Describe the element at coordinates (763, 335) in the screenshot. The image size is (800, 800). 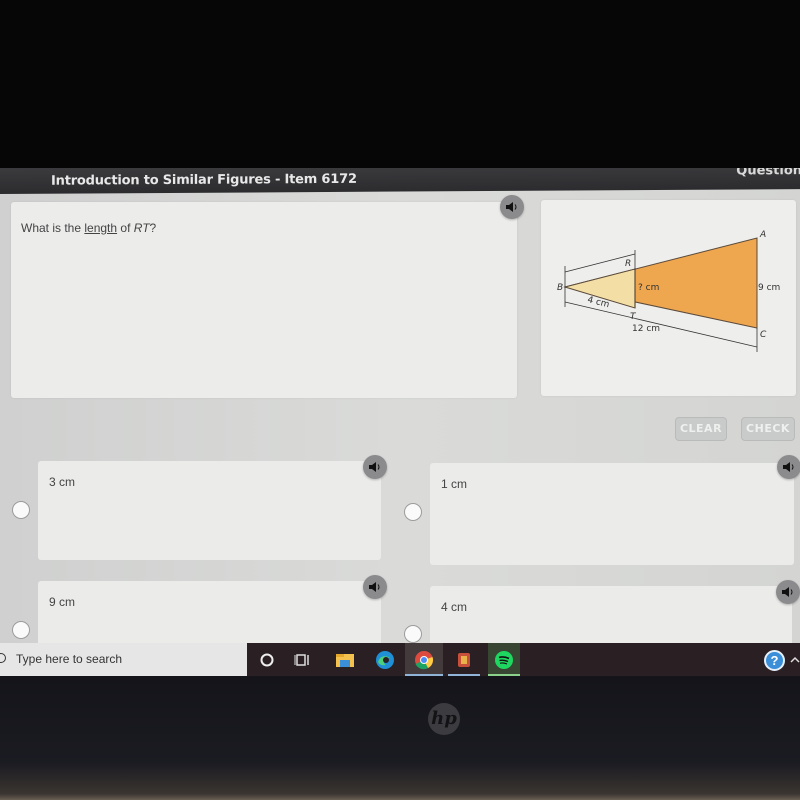
I see `vertex-c: C` at that location.